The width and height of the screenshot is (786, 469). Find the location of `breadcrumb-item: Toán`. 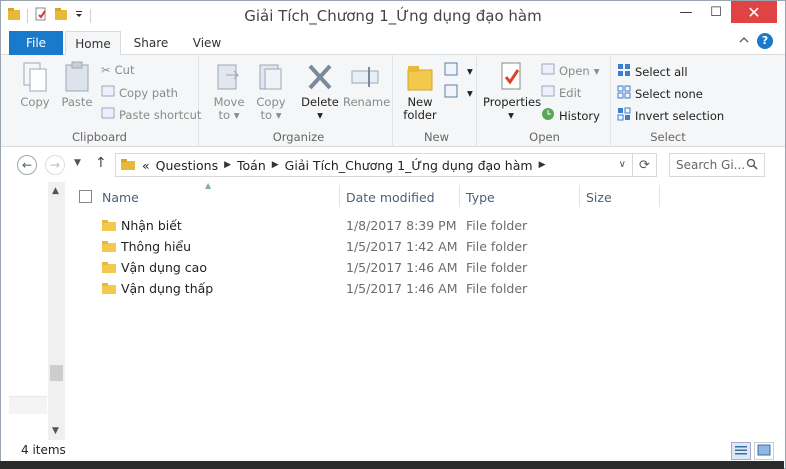

breadcrumb-item: Toán is located at coordinates (251, 165).